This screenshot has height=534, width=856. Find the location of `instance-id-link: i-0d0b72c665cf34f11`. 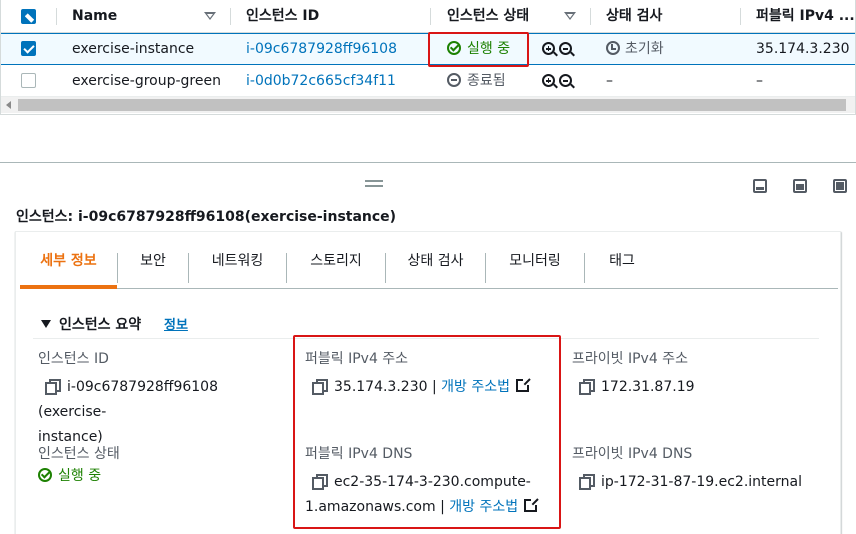

instance-id-link: i-0d0b72c665cf34f11 is located at coordinates (321, 81).